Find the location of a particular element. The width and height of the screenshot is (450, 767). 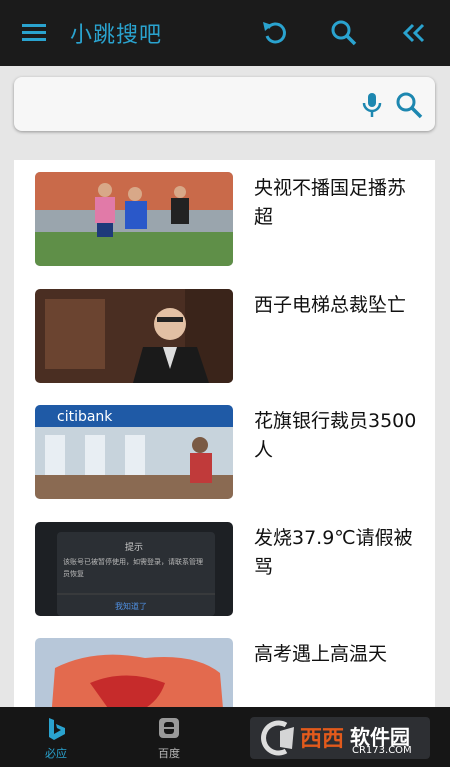

tab-bing: 必应 is located at coordinates (56, 737).